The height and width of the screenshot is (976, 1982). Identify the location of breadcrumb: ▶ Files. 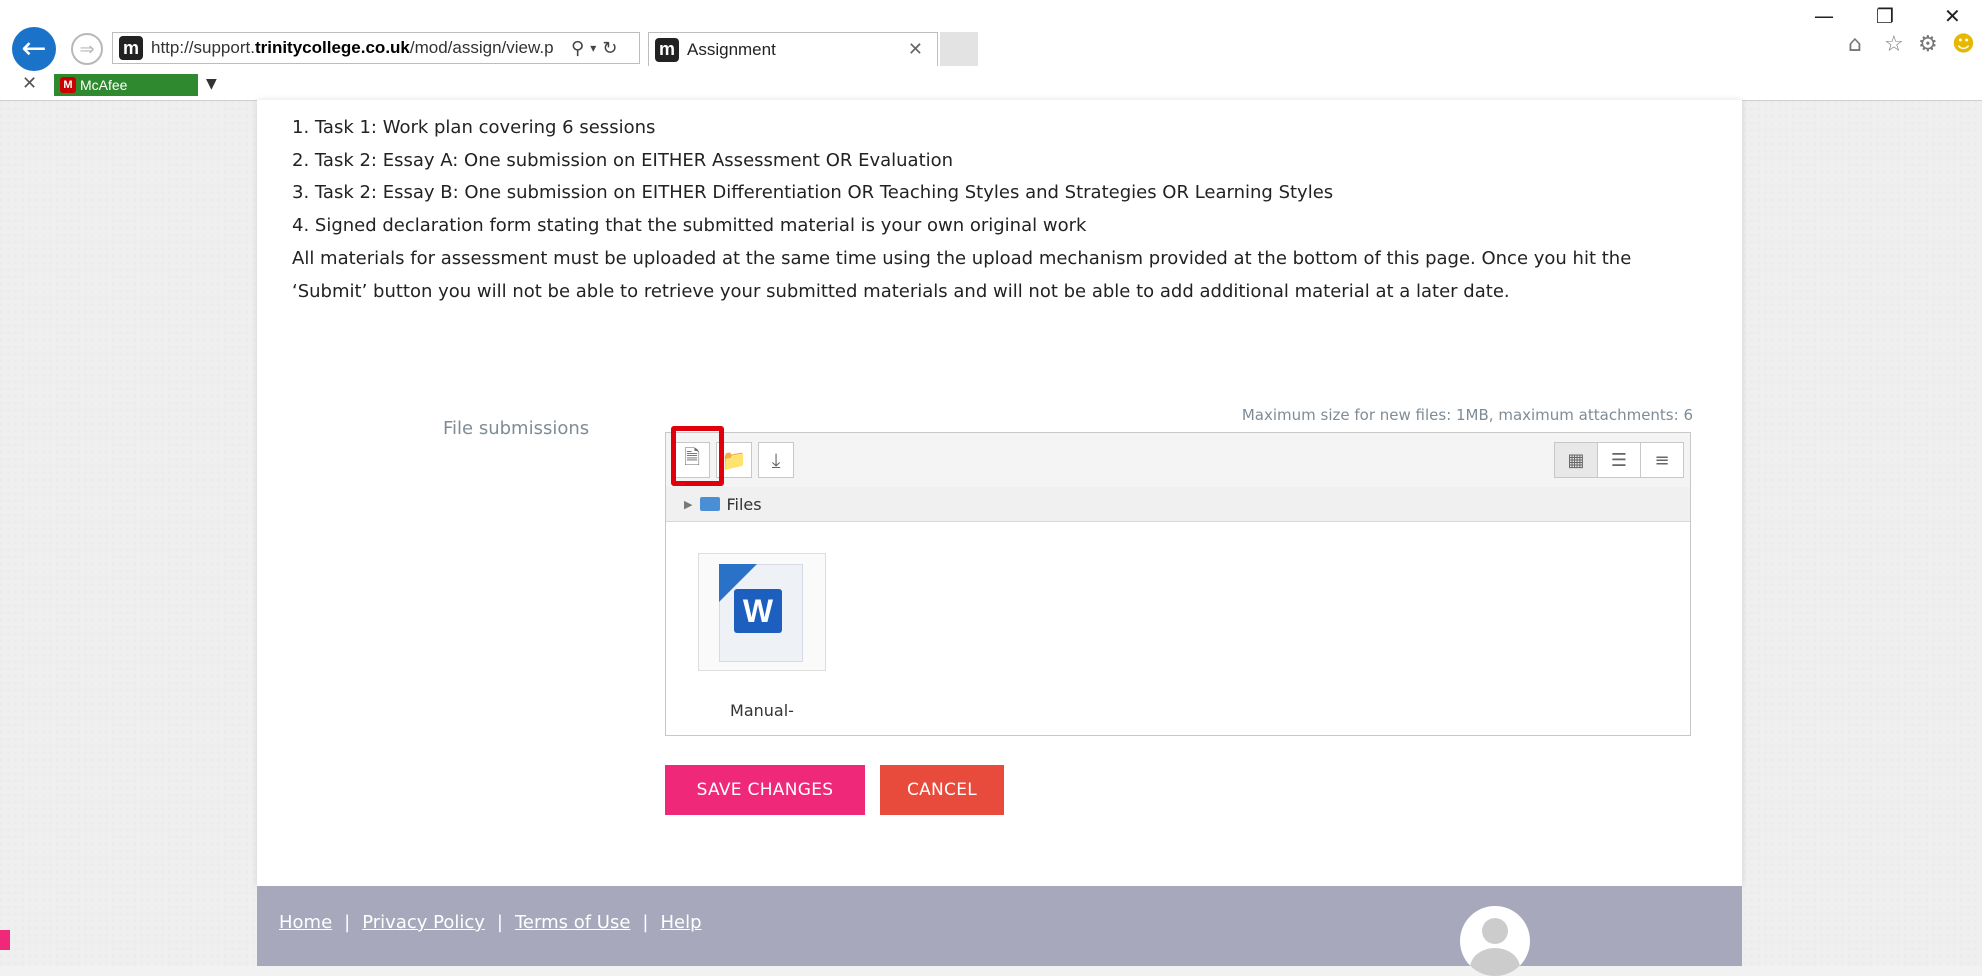
(1178, 504).